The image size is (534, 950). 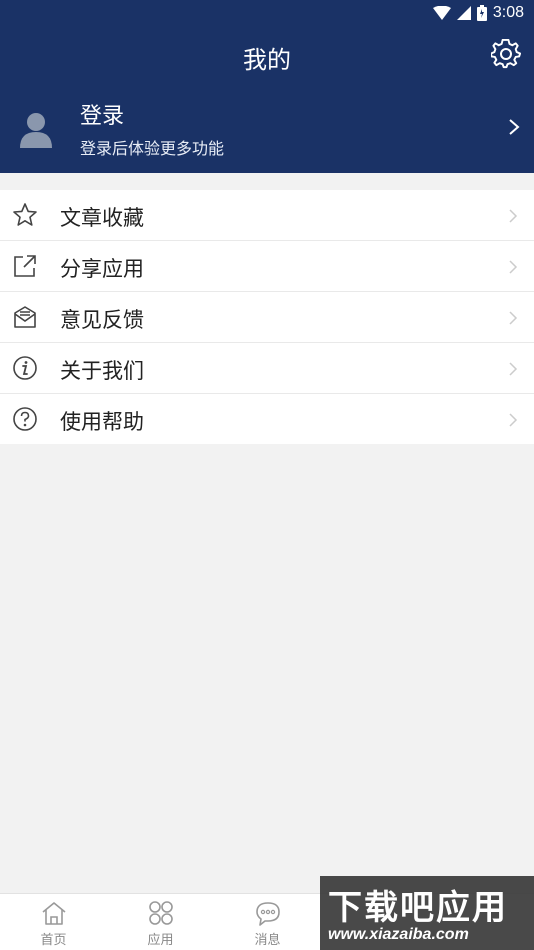 I want to click on tab-label: 首页, so click(x=53, y=939).